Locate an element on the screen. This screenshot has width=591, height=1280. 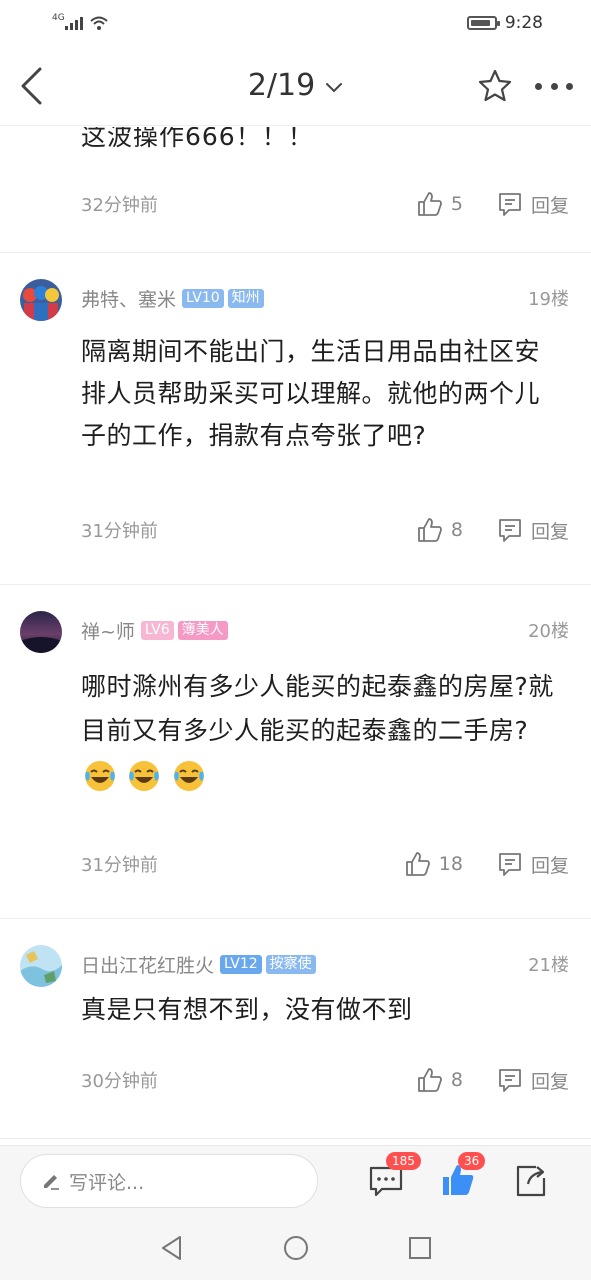
system-home-icon is located at coordinates (296, 1248).